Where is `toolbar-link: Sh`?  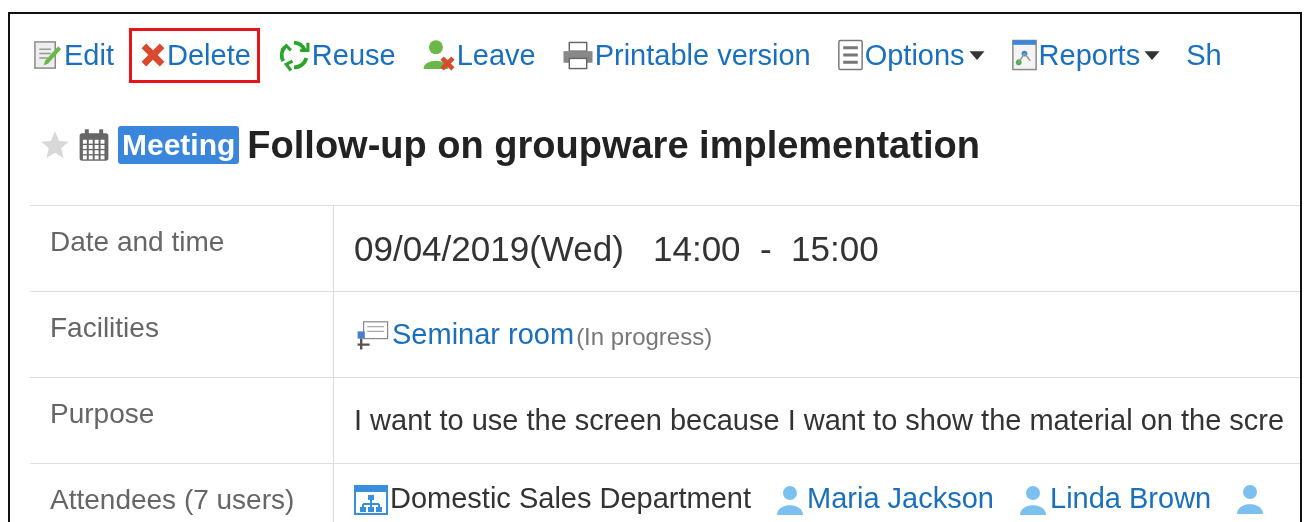 toolbar-link: Sh is located at coordinates (1203, 55).